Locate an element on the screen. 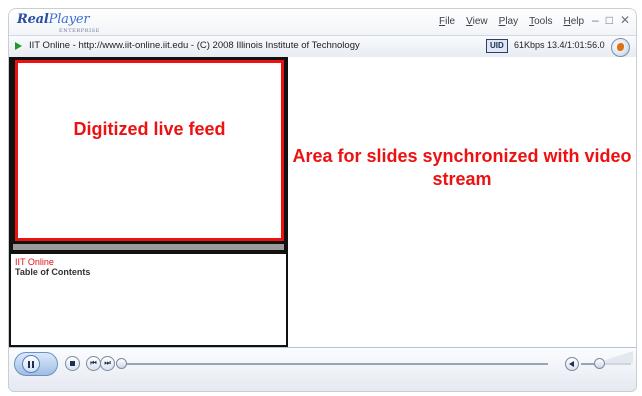 Image resolution: width=642 pixels, height=396 pixels. window-controls: – □ ✕ is located at coordinates (611, 20).